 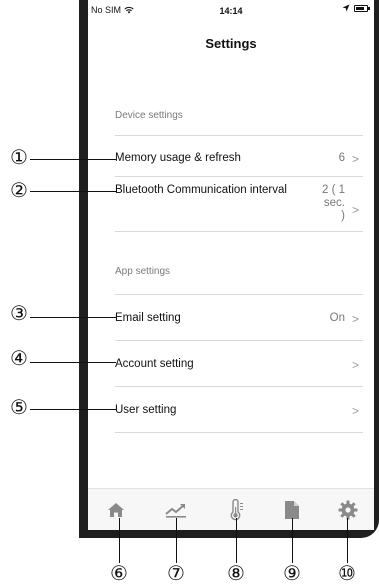 What do you see at coordinates (19, 313) in the screenshot?
I see `callout-3: ③` at bounding box center [19, 313].